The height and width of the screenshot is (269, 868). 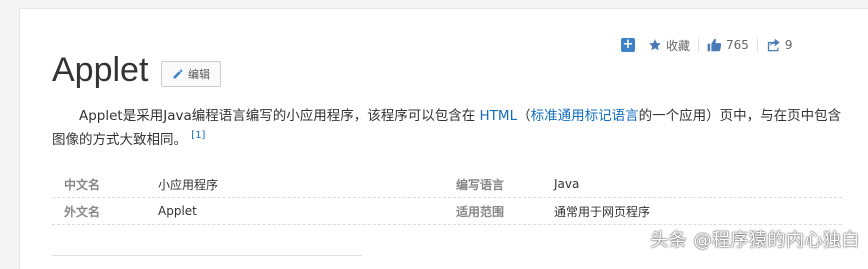 What do you see at coordinates (755, 240) in the screenshot?
I see `watermark: 头条 @程序猿的内心独白` at bounding box center [755, 240].